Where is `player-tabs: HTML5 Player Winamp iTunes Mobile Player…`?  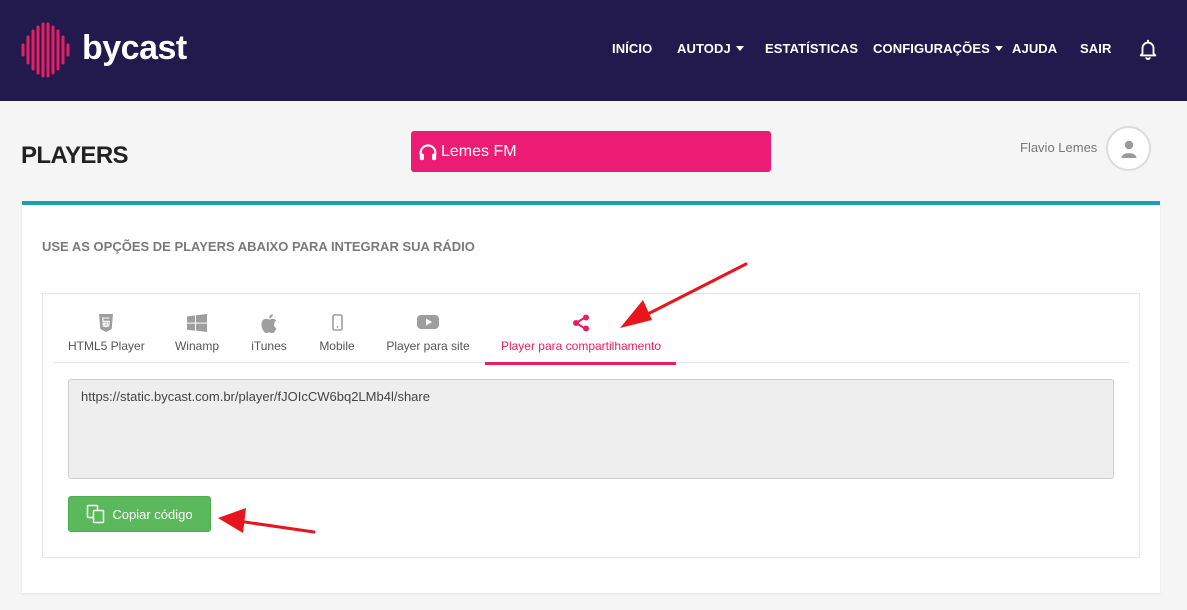 player-tabs: HTML5 Player Winamp iTunes Mobile Player… is located at coordinates (591, 330).